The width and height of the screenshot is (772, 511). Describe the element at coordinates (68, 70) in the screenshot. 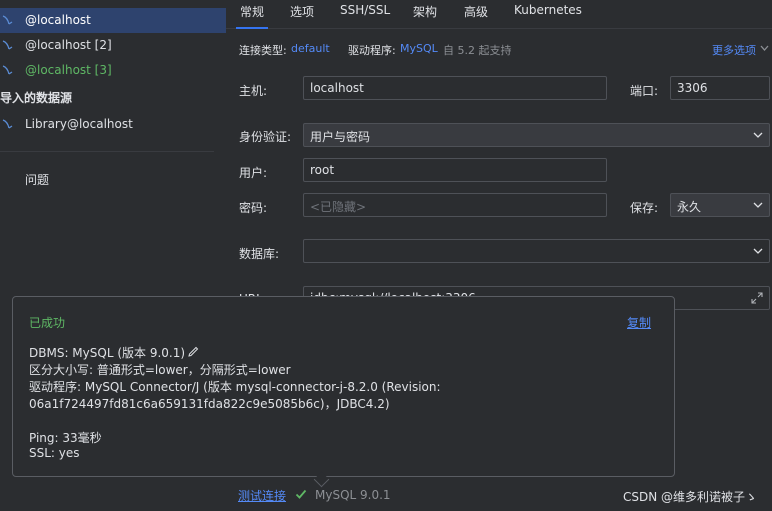

I see `datasource-label: @localhost [3]` at that location.